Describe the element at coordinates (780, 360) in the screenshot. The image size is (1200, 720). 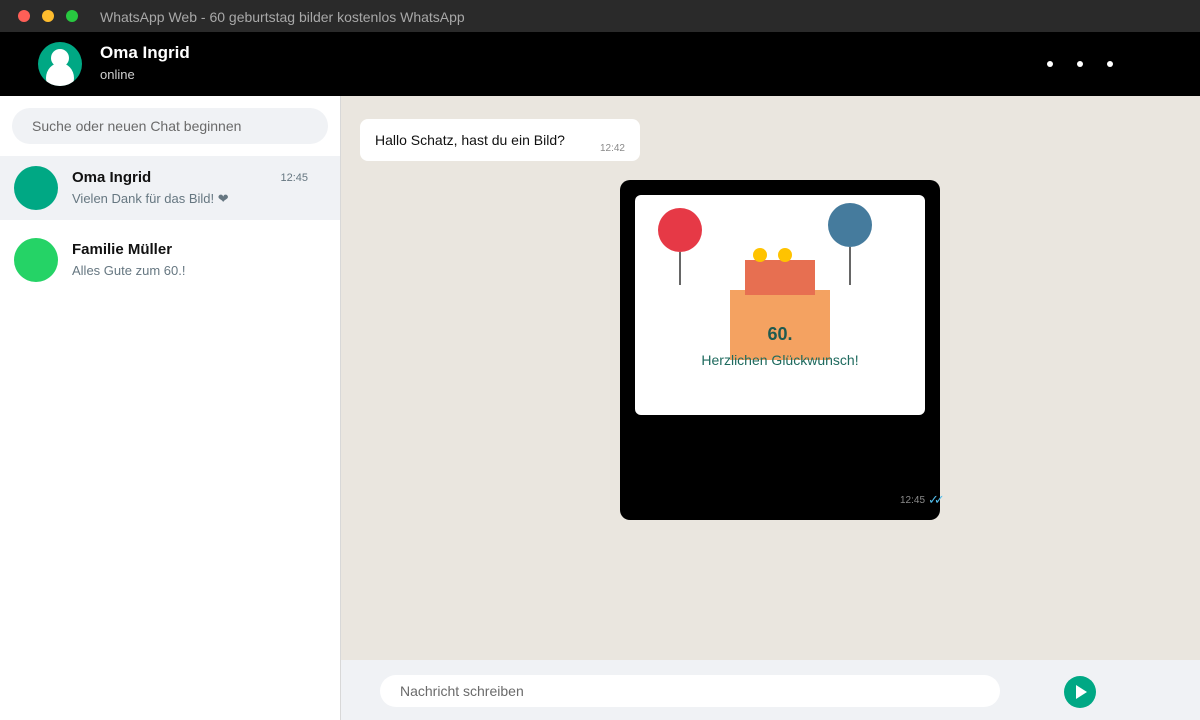
I see `card-greeting-text: Herzlichen Glückwunsch!` at that location.